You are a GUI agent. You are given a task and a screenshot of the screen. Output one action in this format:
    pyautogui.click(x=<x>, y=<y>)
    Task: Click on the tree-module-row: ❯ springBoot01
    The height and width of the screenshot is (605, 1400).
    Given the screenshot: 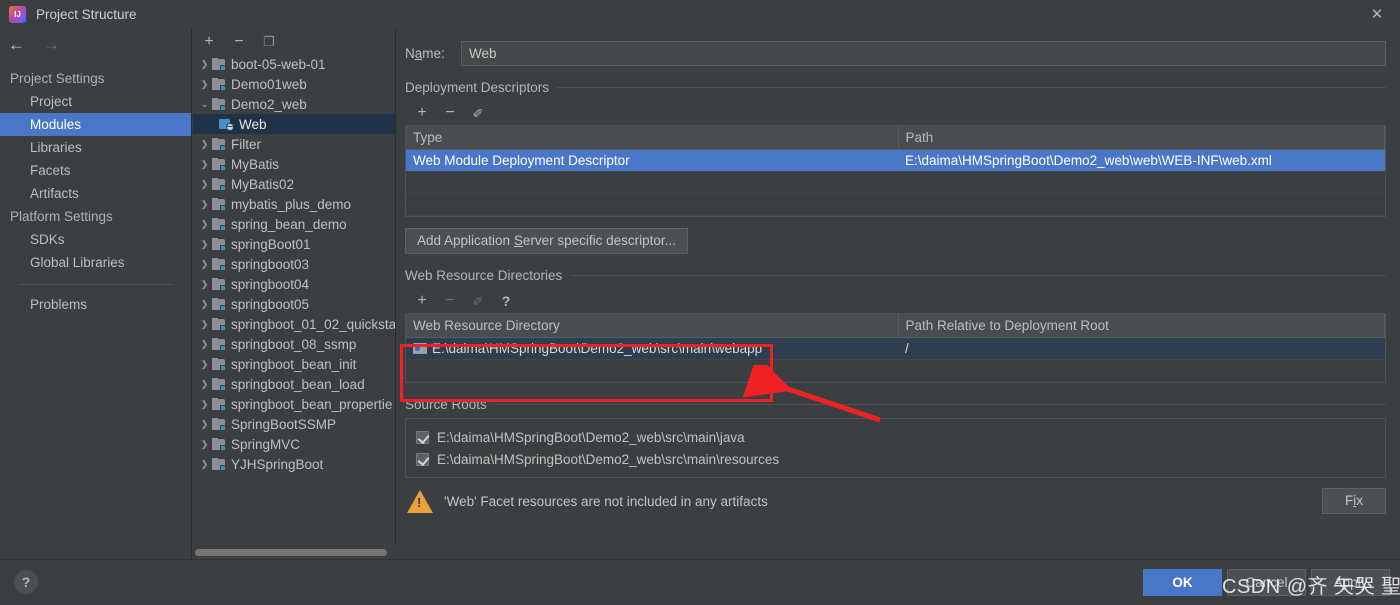 What is the action you would take?
    pyautogui.click(x=294, y=244)
    